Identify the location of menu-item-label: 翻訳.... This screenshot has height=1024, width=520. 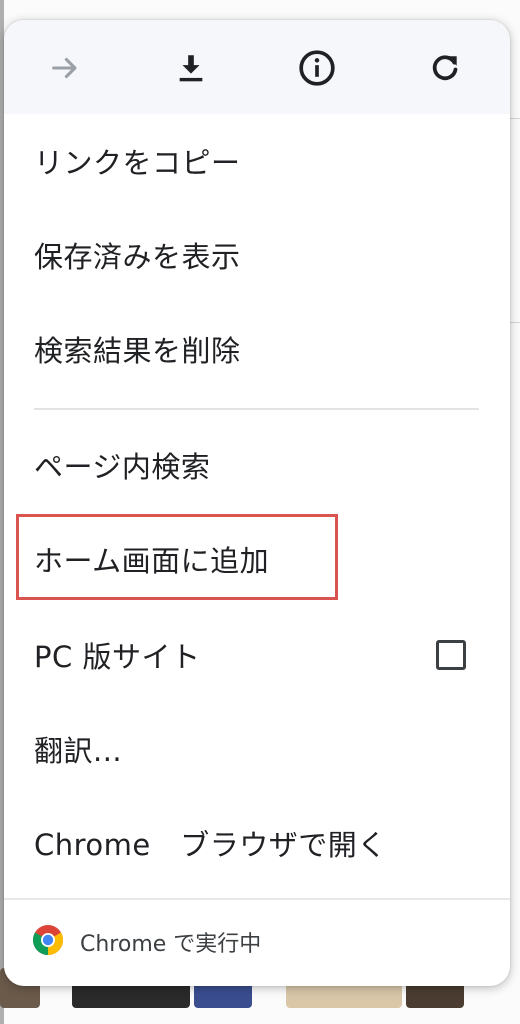
(78, 751).